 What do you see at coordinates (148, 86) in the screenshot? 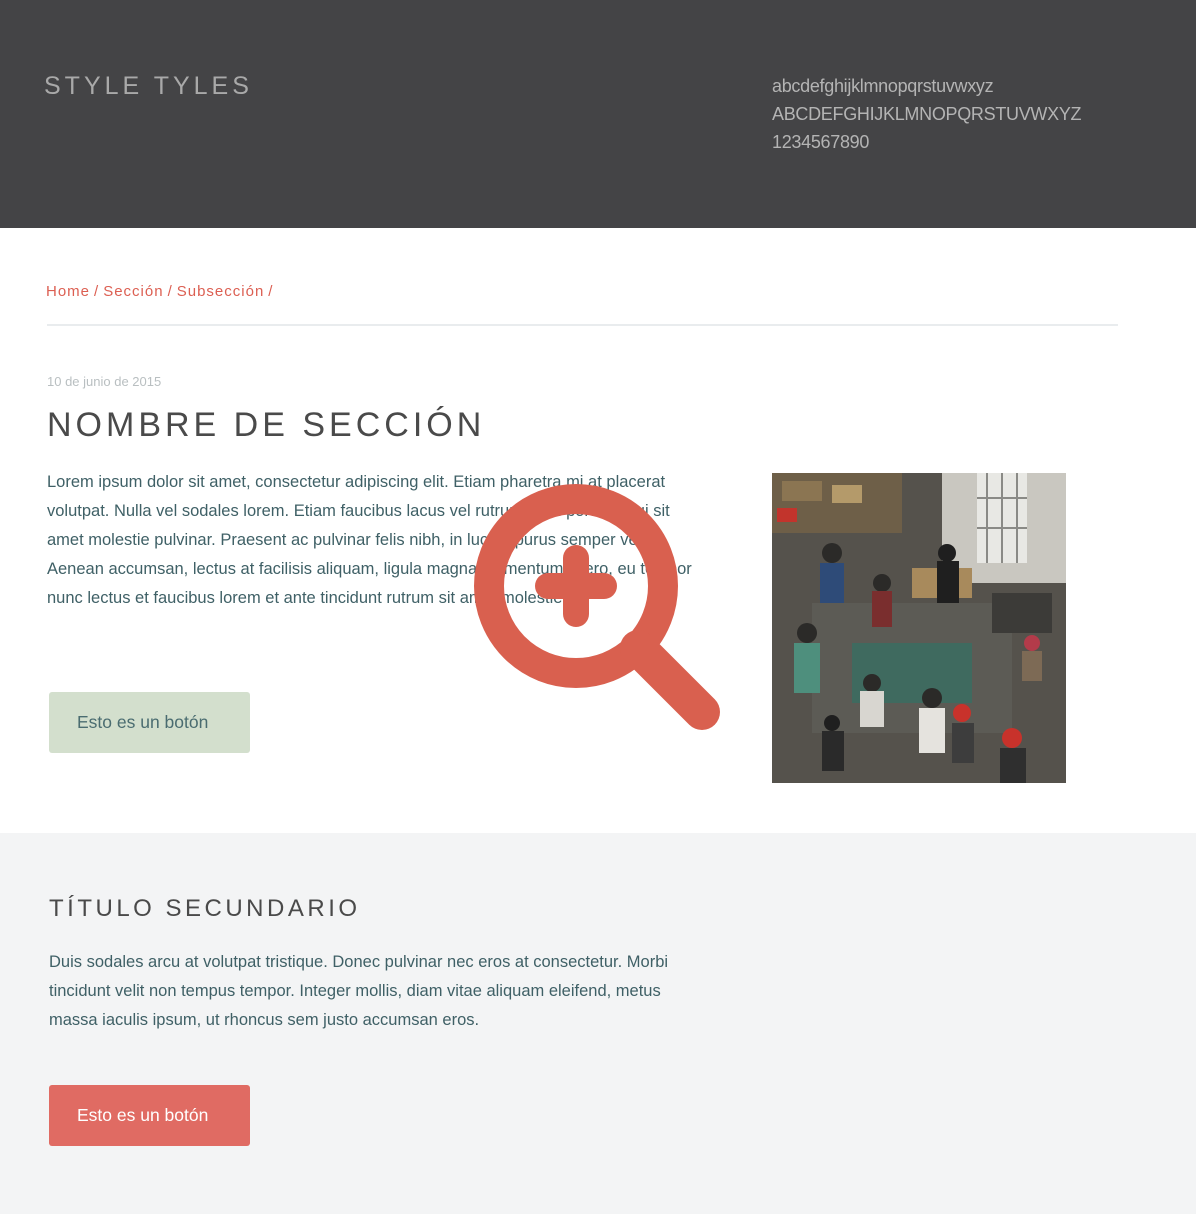
I see `brand-title: STYLE TYLES` at bounding box center [148, 86].